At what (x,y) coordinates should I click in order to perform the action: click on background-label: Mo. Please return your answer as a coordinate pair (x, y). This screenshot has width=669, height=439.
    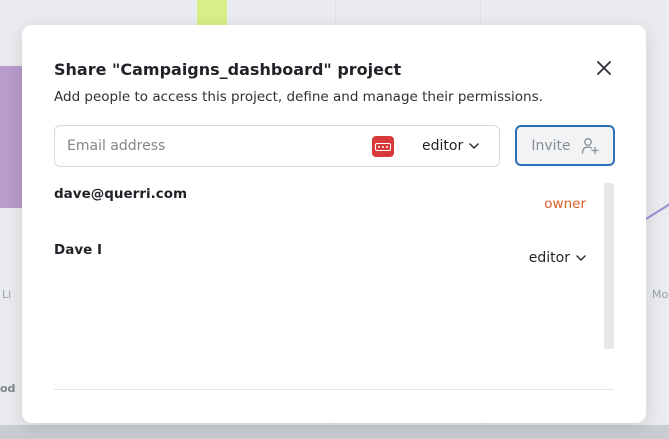
    Looking at the image, I should click on (660, 294).